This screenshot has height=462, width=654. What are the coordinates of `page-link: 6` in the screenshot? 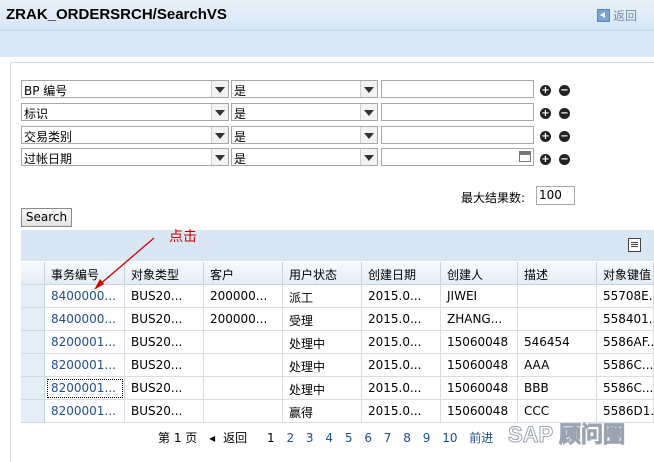 It's located at (368, 438).